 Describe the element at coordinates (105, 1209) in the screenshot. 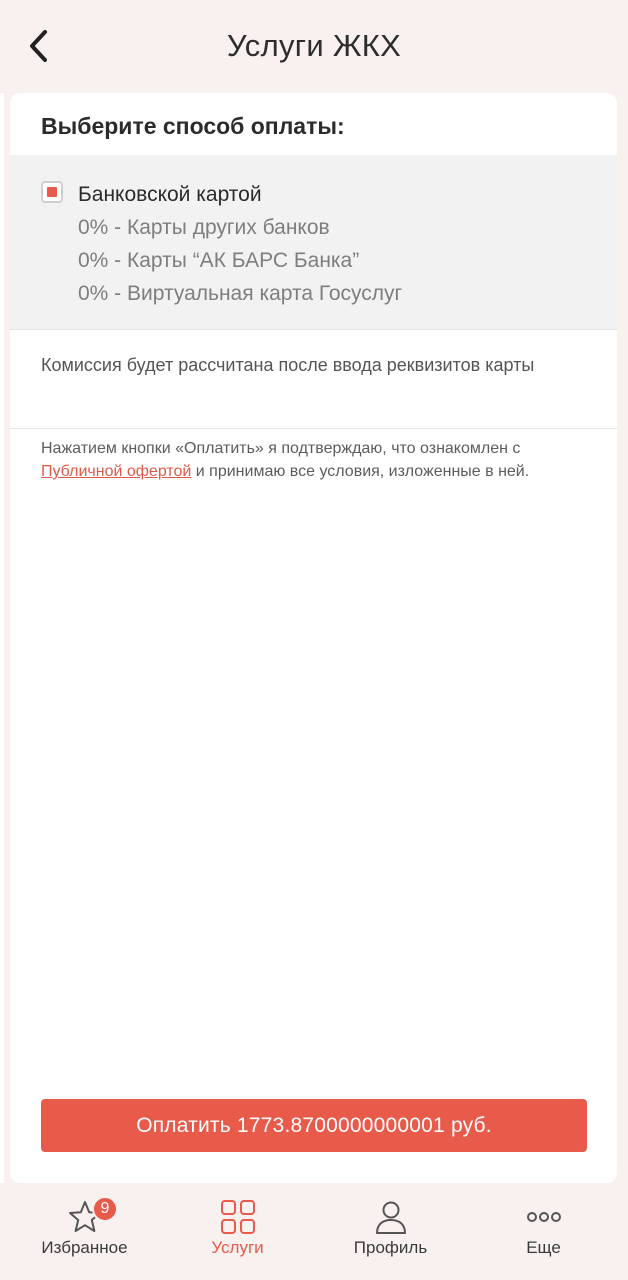

I see `favorites-badge: 9` at that location.